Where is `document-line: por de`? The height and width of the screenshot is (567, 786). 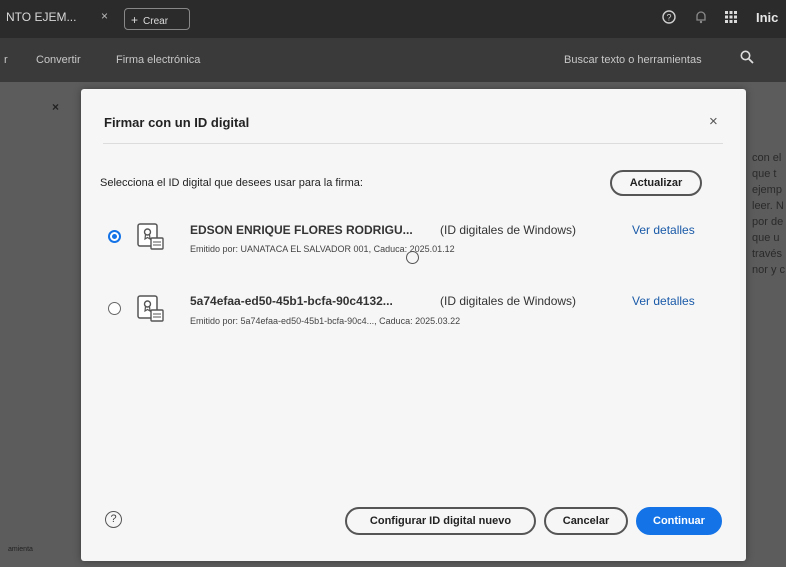
document-line: por de is located at coordinates (768, 222).